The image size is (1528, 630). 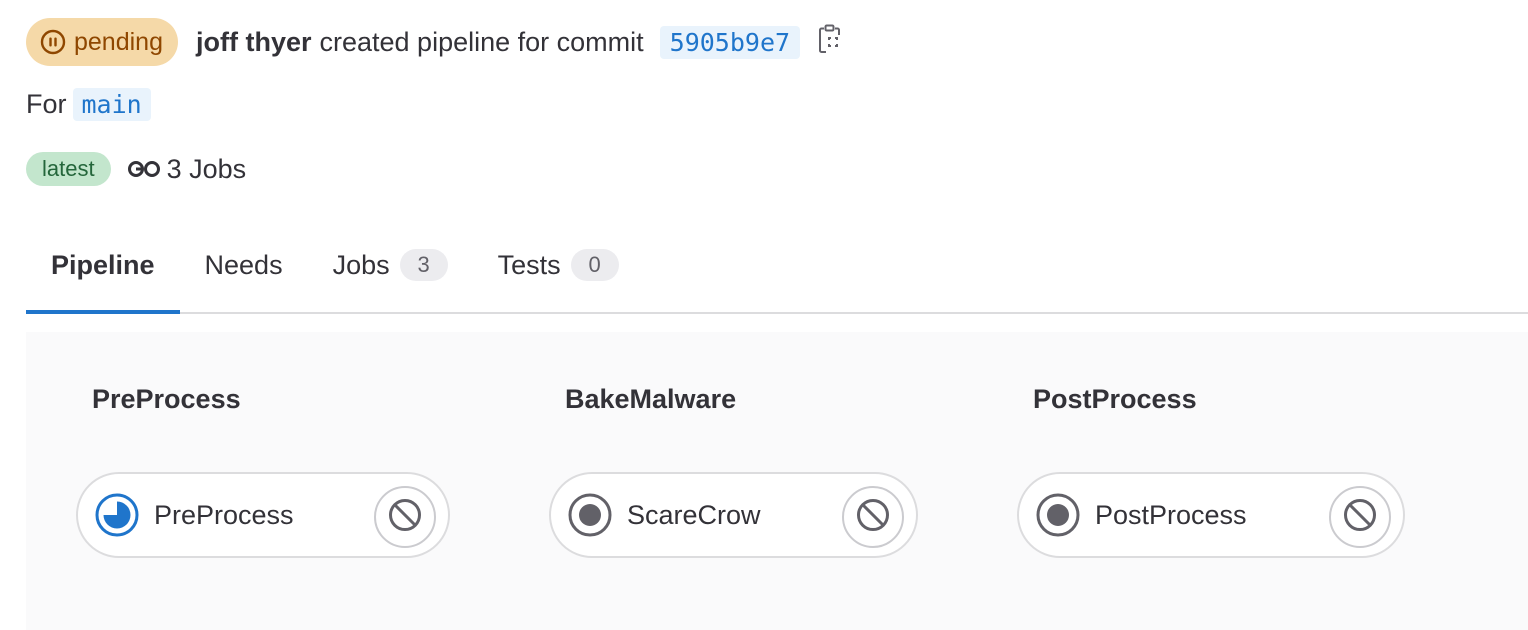 What do you see at coordinates (46, 104) in the screenshot?
I see `ref-prefix: For` at bounding box center [46, 104].